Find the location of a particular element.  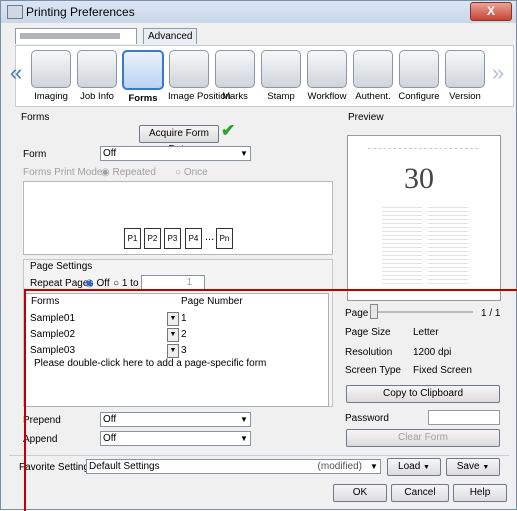

page-p1: P1 is located at coordinates (132, 238).